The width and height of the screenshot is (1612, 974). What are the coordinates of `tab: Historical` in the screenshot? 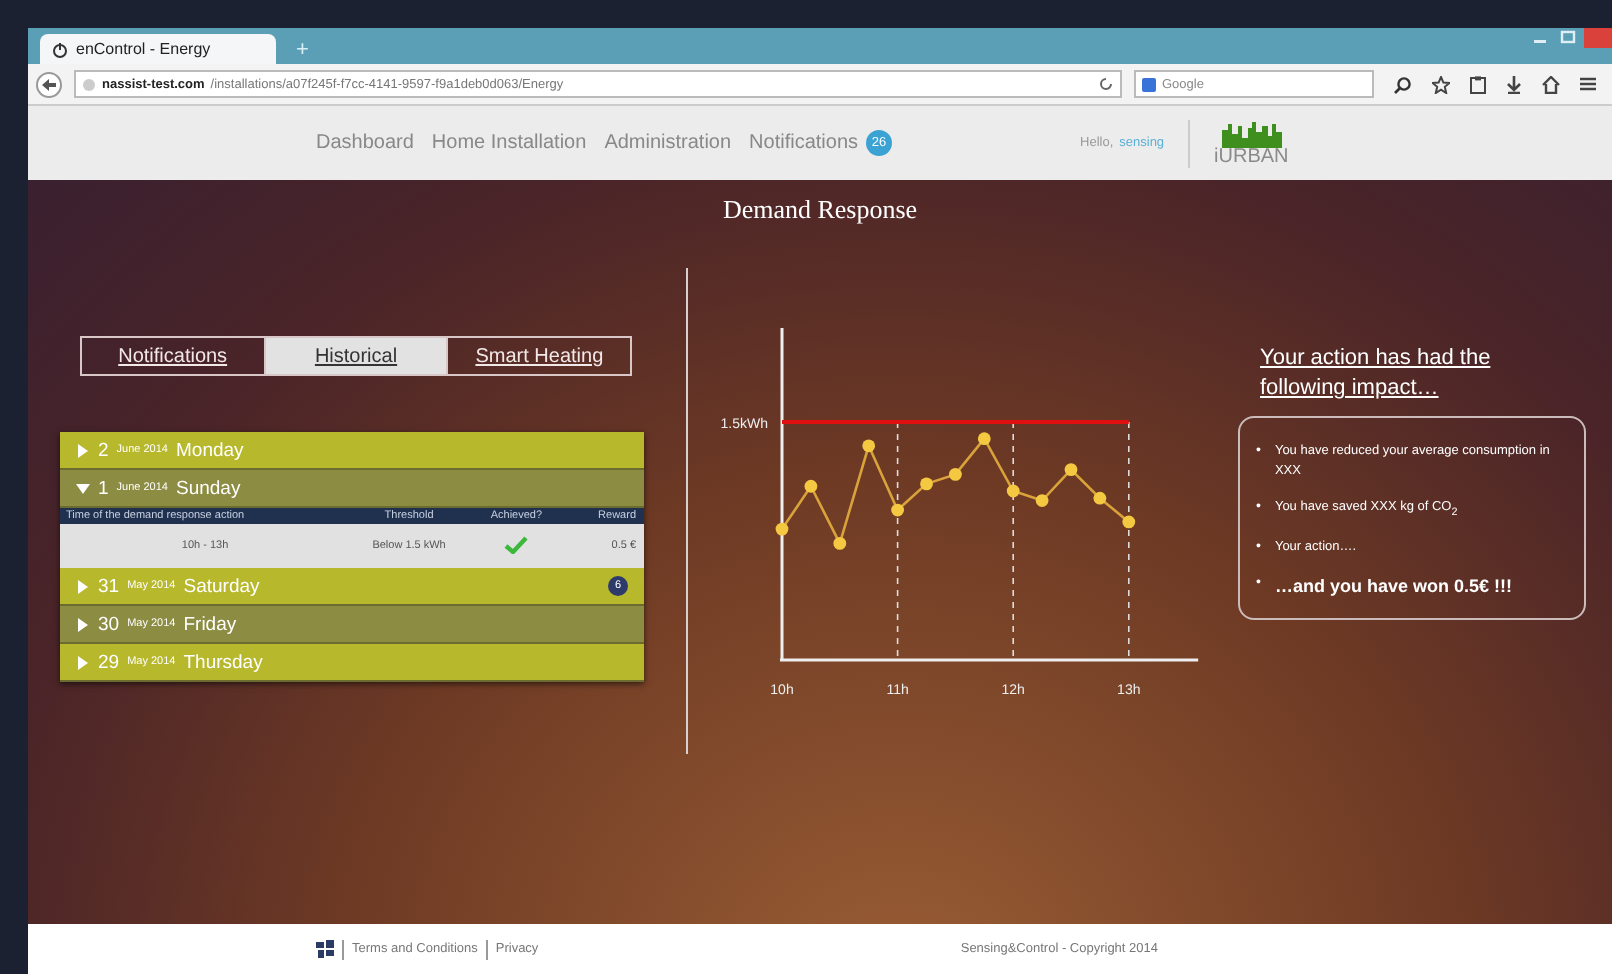 It's located at (357, 356).